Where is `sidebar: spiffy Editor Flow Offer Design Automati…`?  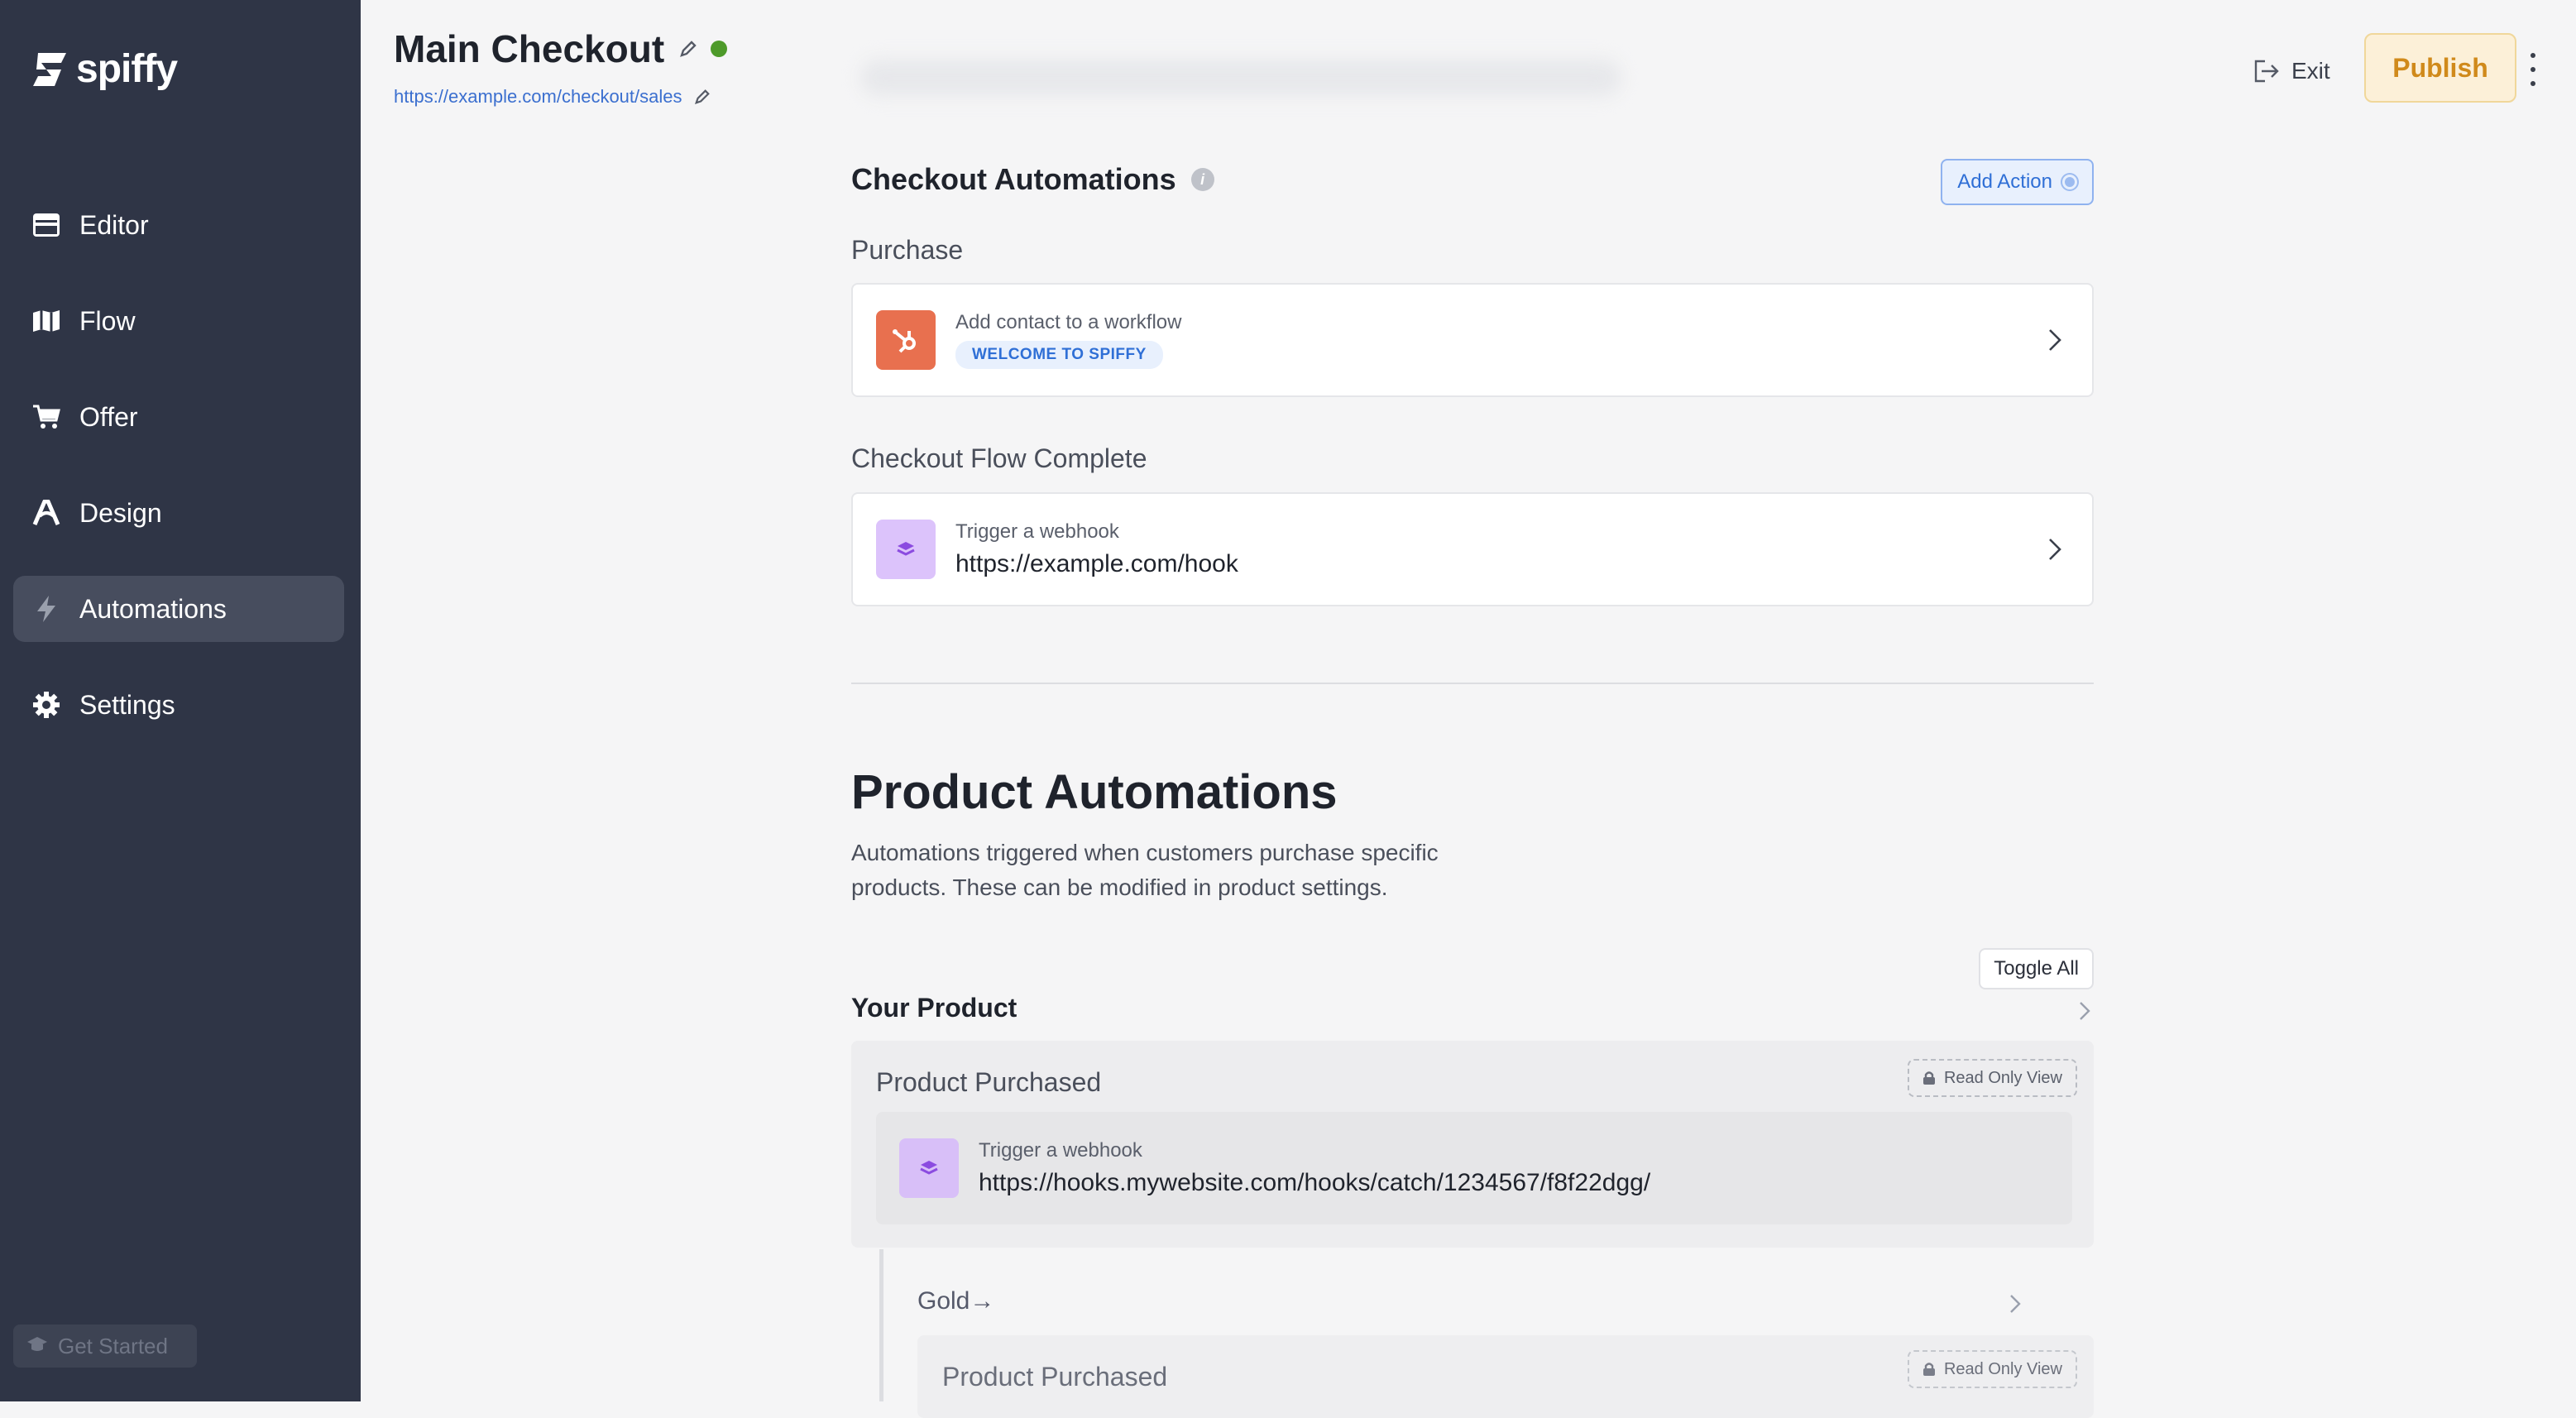 sidebar: spiffy Editor Flow Offer Design Automati… is located at coordinates (180, 700).